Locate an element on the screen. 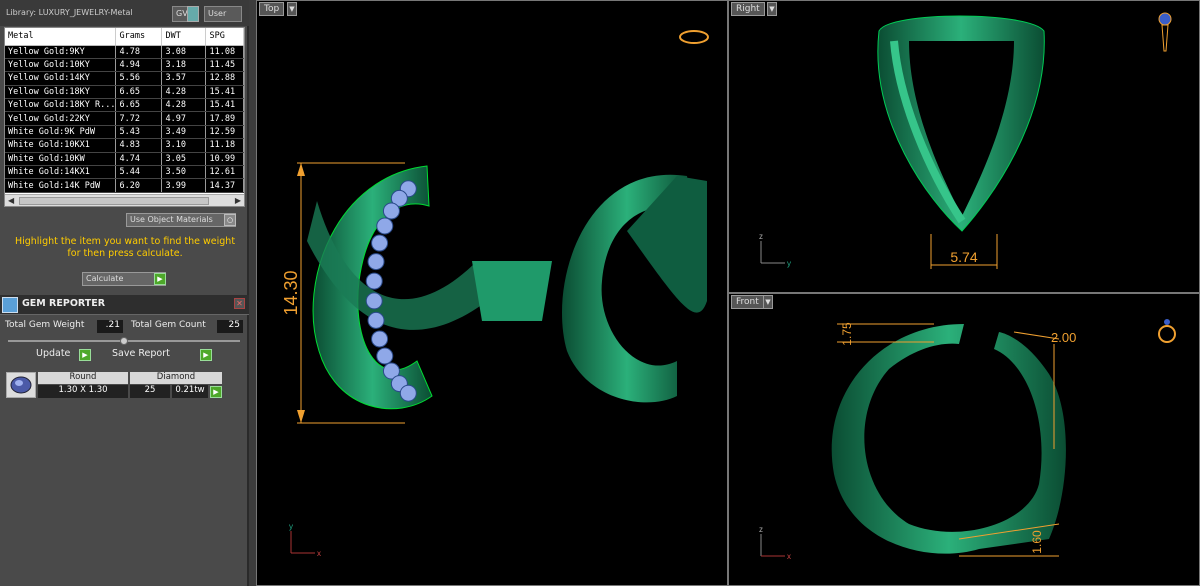 The image size is (1200, 586). table-row: Yellow Gold:9KY 4.78 3.08 11.08 is located at coordinates (124, 52).